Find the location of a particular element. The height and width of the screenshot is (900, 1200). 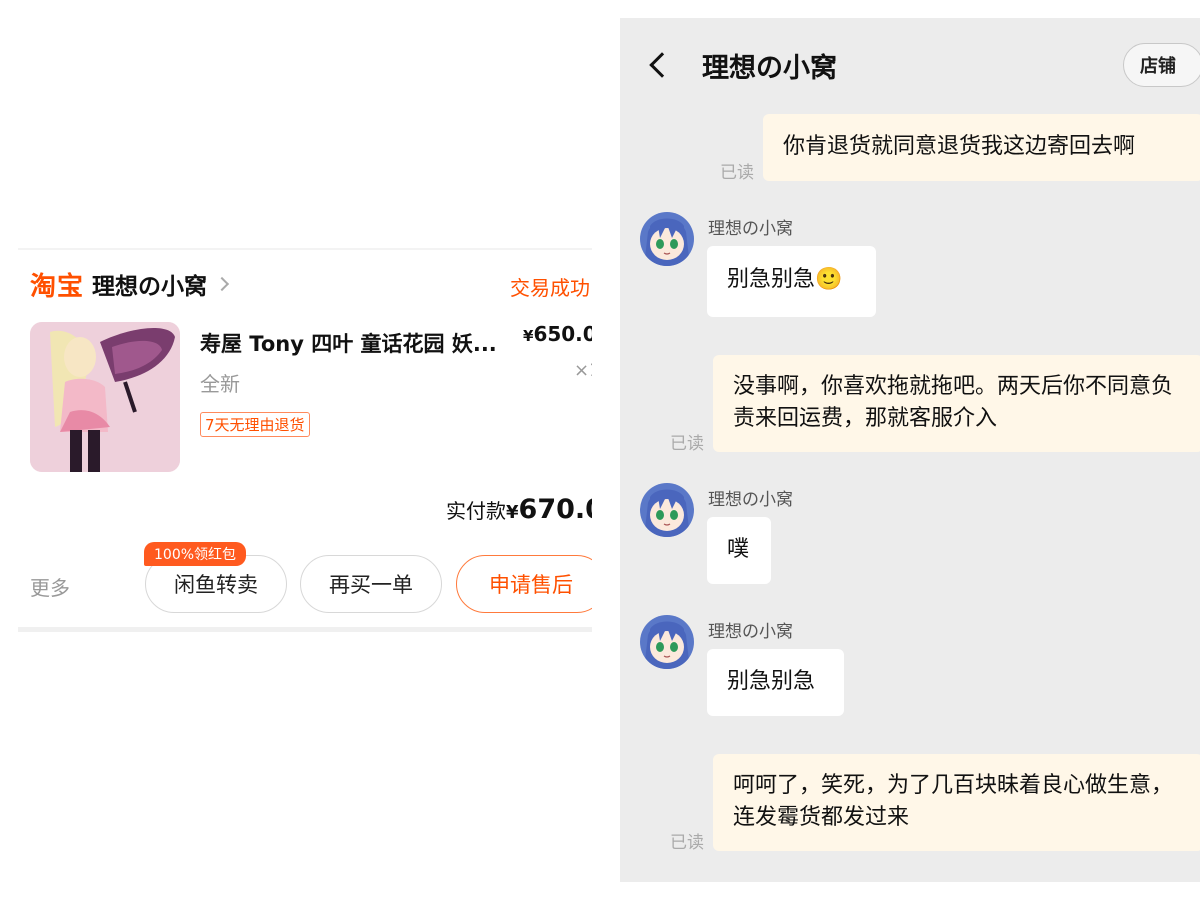

return-policy-badge: 7天无理由退货 is located at coordinates (255, 424).